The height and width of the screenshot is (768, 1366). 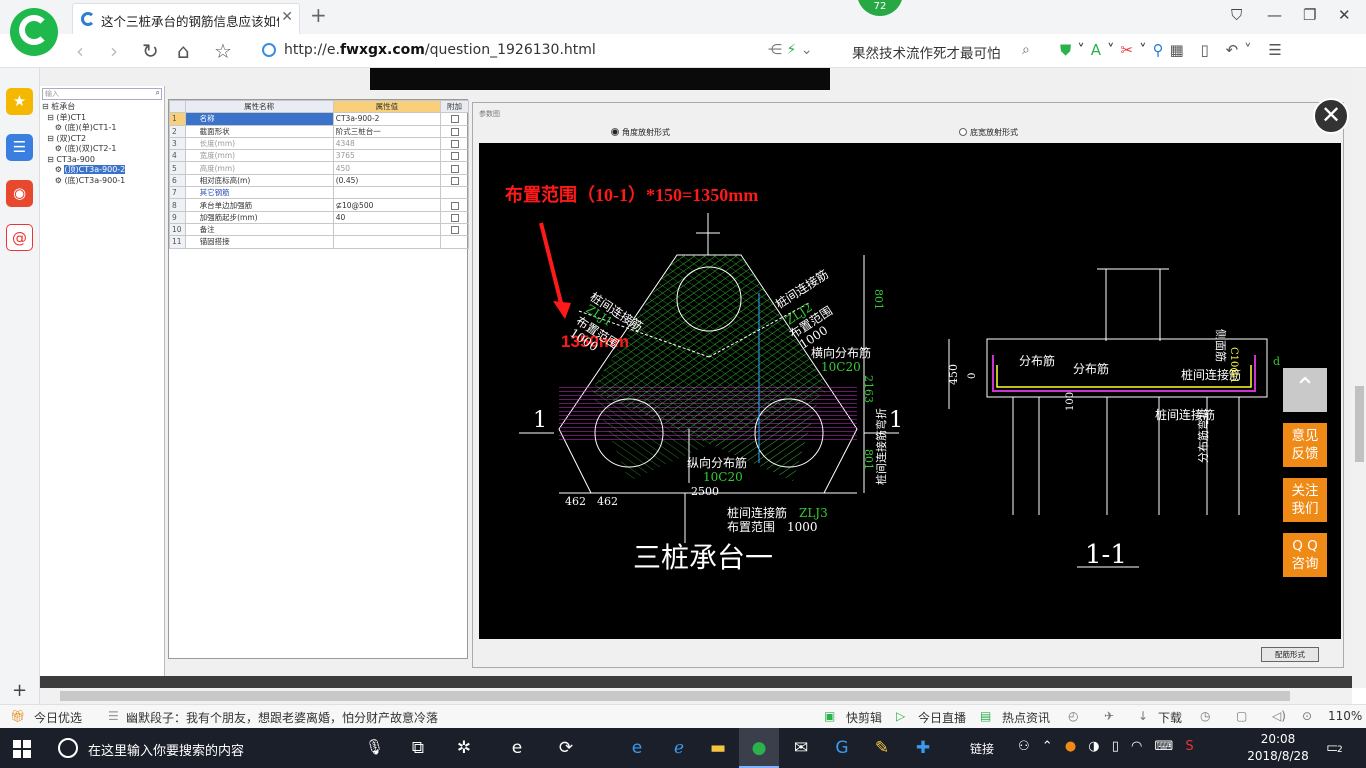 What do you see at coordinates (926, 52) in the screenshot?
I see `search-input: 果然技术流作死才最可怕` at bounding box center [926, 52].